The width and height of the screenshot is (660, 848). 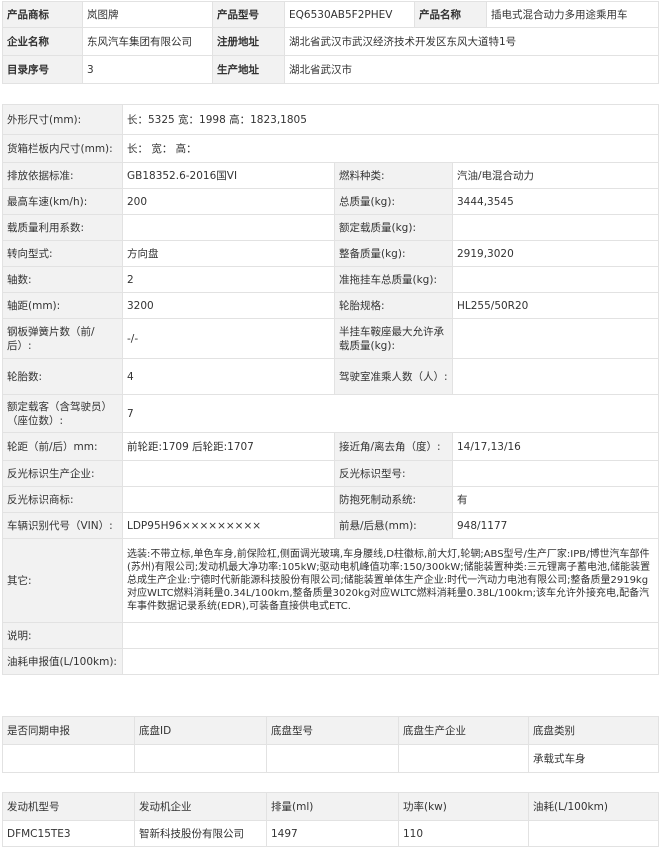 What do you see at coordinates (390, 661) in the screenshot?
I see `fuel-report-value` at bounding box center [390, 661].